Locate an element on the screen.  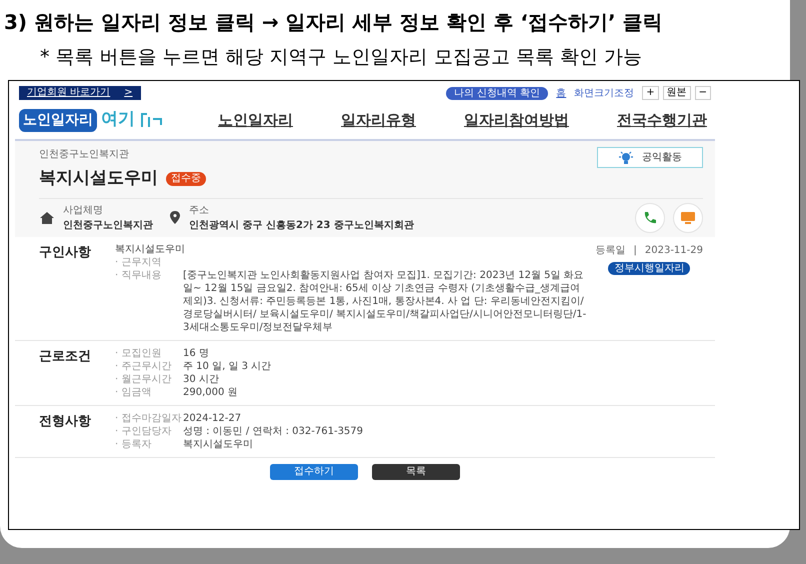
my-applications-button: 나의 신청내역 확인 is located at coordinates (497, 93).